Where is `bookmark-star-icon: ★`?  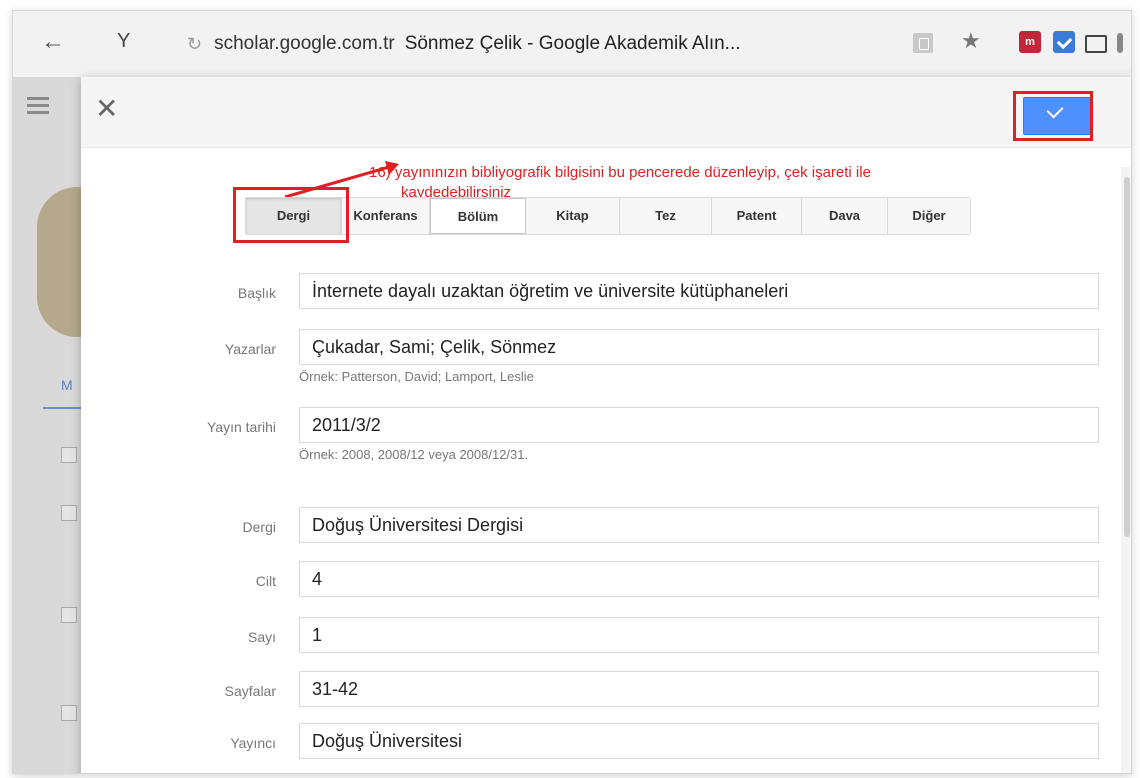
bookmark-star-icon: ★ is located at coordinates (971, 41).